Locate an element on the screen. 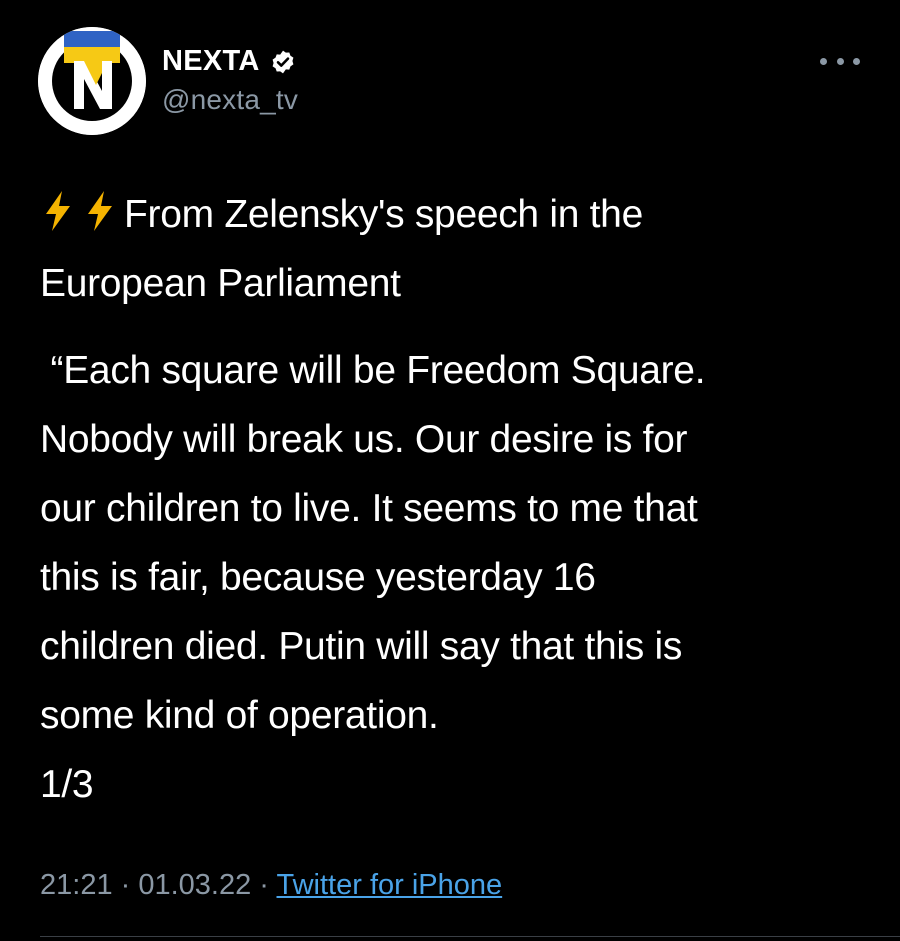 The width and height of the screenshot is (900, 941). tweet-time: 21:21 is located at coordinates (76, 885).